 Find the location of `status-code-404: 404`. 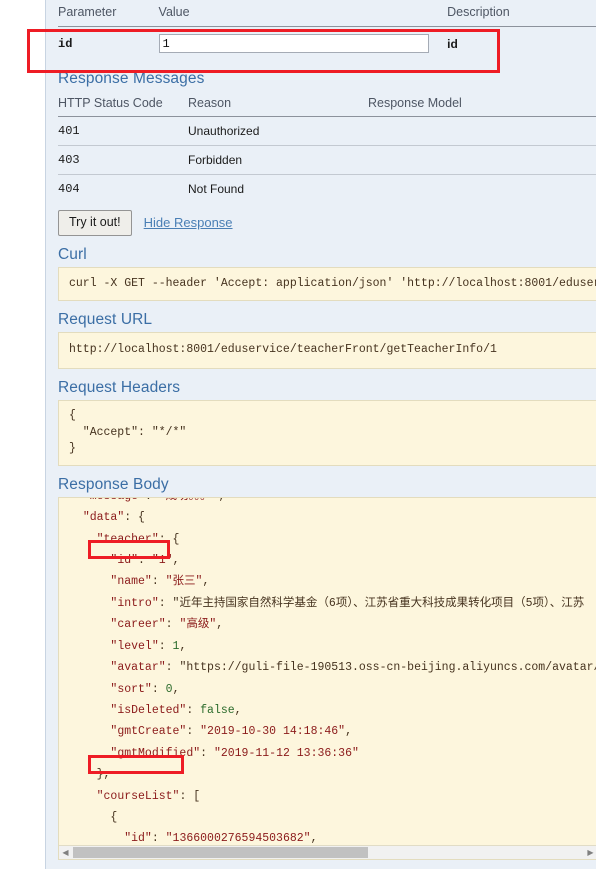

status-code-404: 404 is located at coordinates (69, 189).